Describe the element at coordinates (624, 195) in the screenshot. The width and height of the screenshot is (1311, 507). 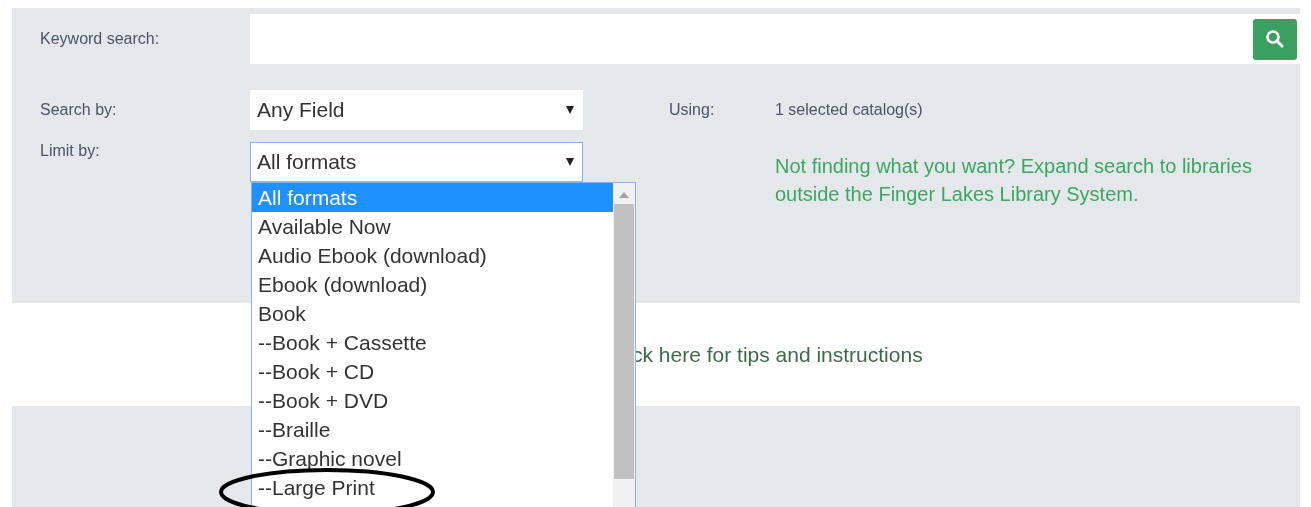
I see `scroll-up-icon` at that location.